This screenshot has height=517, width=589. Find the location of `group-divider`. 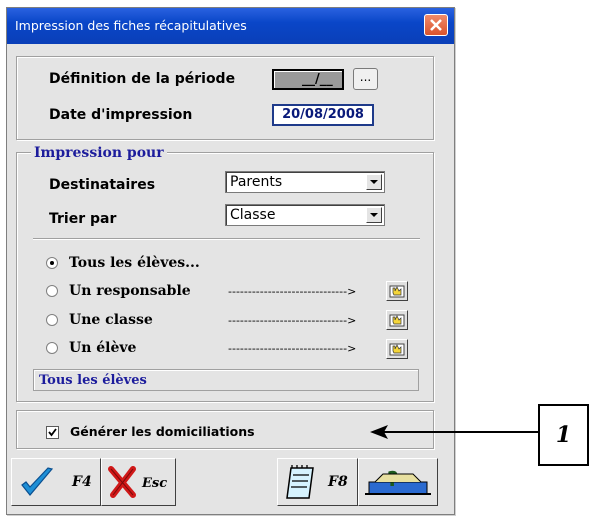

group-divider is located at coordinates (226, 239).